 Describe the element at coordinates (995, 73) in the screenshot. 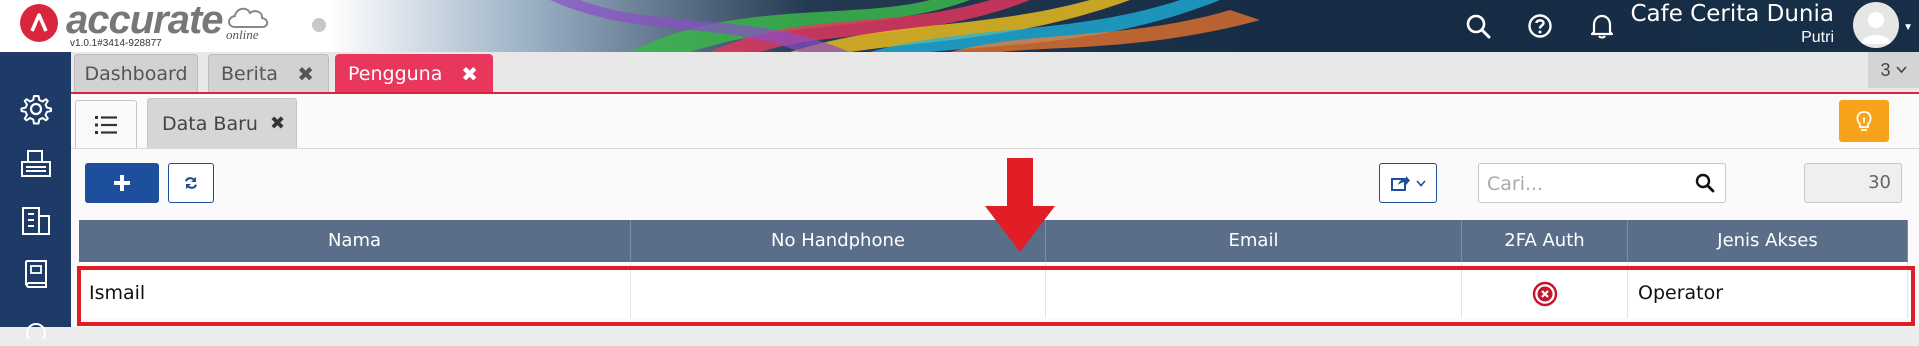

I see `tabs-bar: Dashboard Berita ✖ Pengguna ✖ 3` at that location.